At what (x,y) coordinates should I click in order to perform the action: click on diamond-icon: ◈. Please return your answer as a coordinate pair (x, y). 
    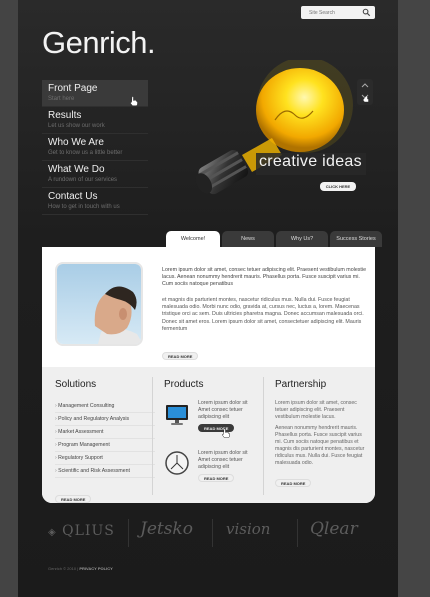
    Looking at the image, I should click on (52, 532).